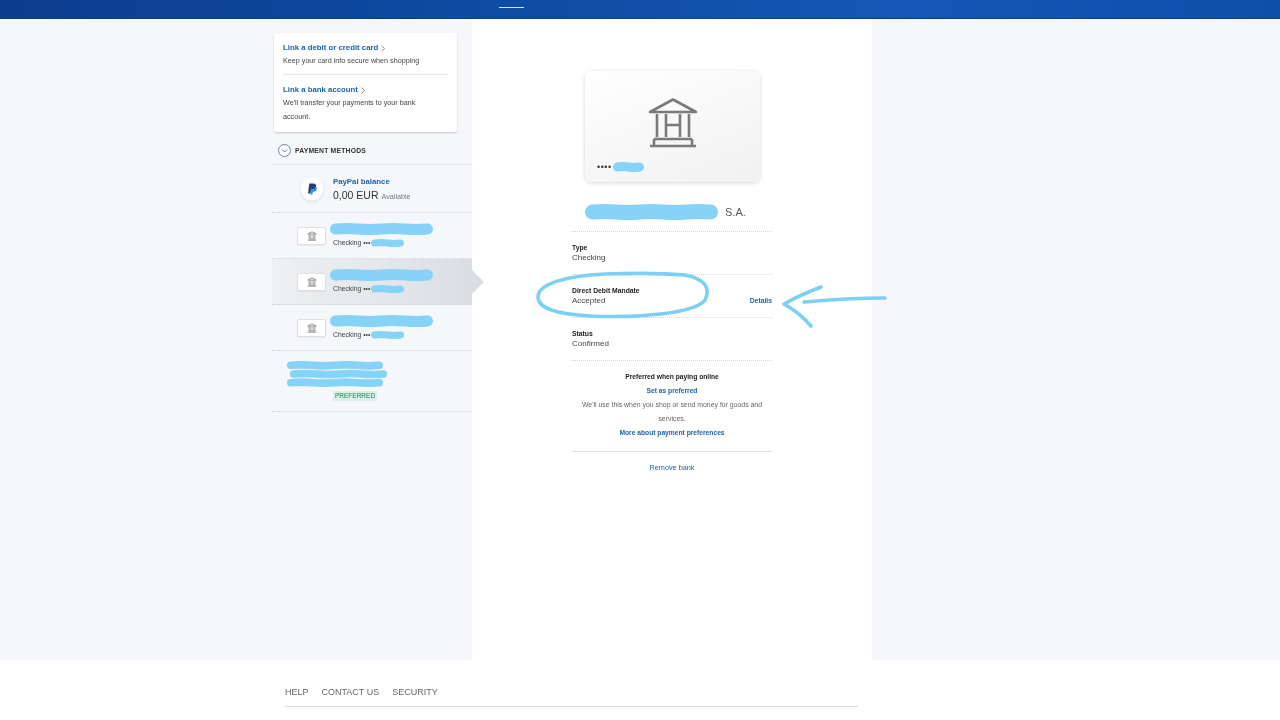 This screenshot has height=720, width=1280. What do you see at coordinates (511, 7) in the screenshot?
I see `tab-underline` at bounding box center [511, 7].